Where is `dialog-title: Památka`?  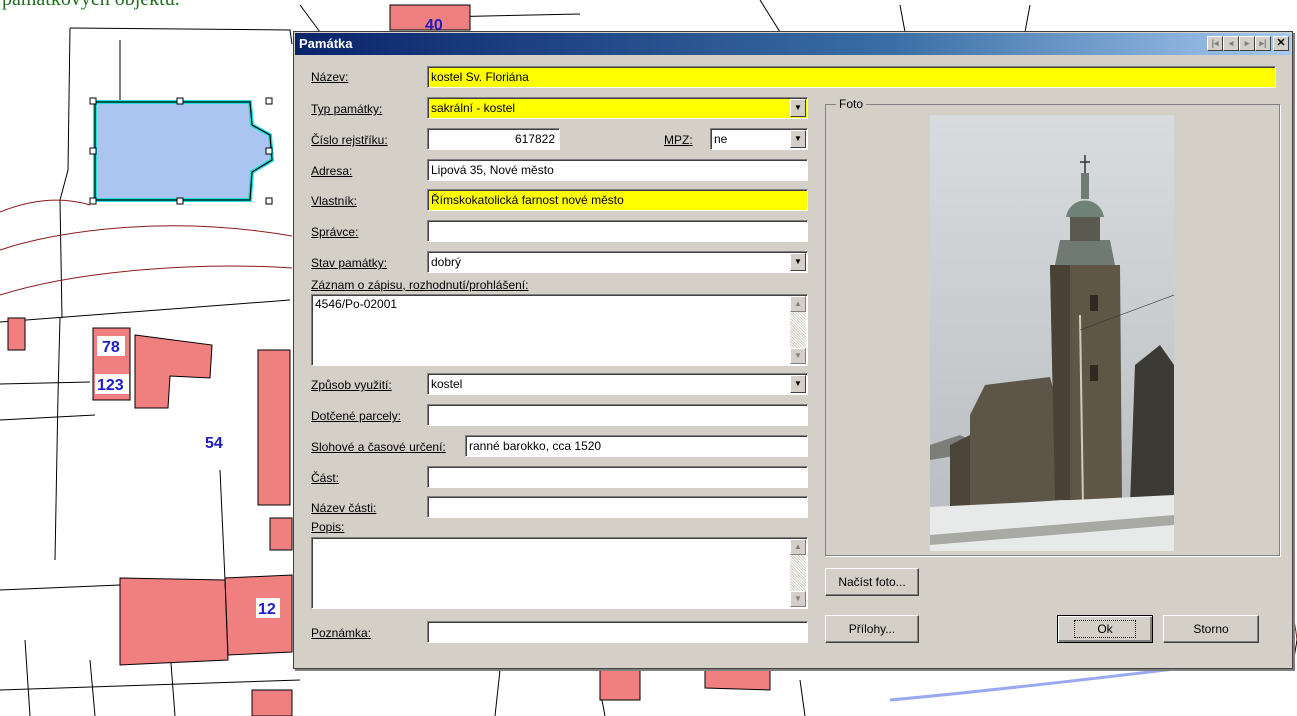
dialog-title: Památka is located at coordinates (326, 43).